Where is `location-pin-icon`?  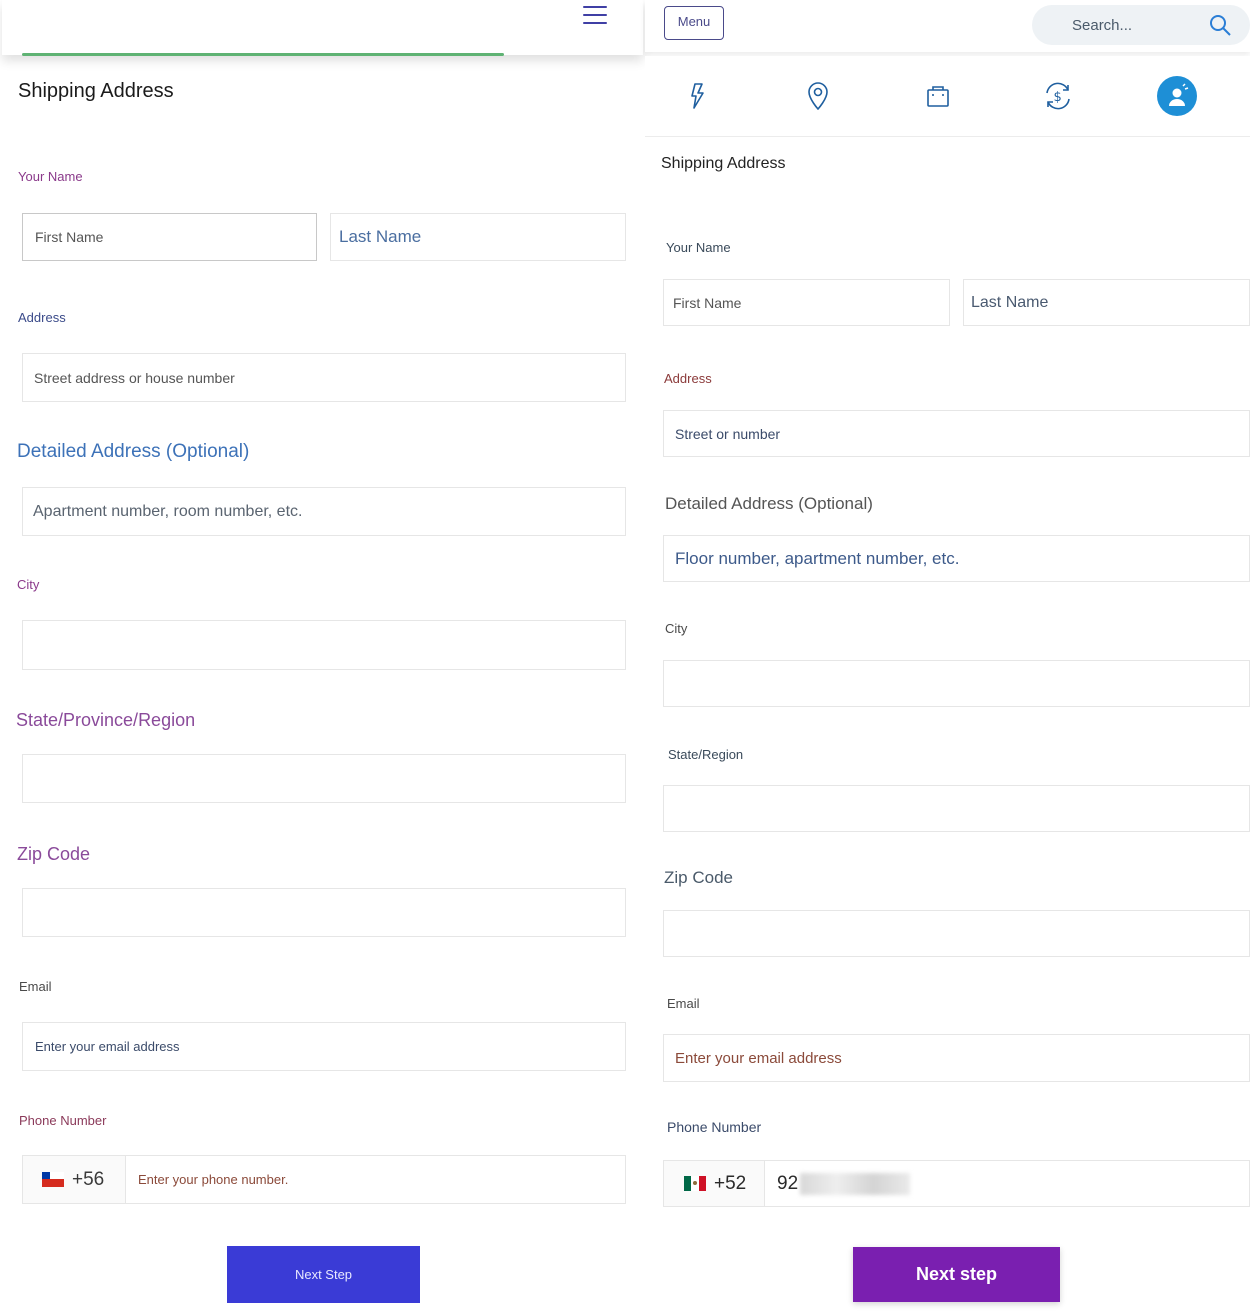 location-pin-icon is located at coordinates (818, 96).